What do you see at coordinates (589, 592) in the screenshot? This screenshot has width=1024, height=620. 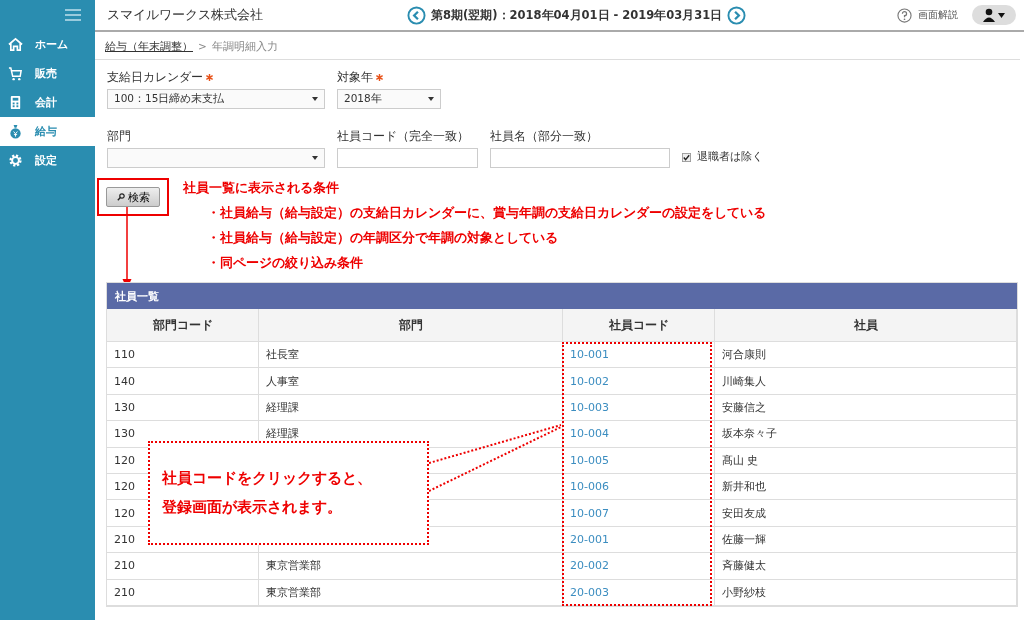 I see `employee-code-link: 20-003` at bounding box center [589, 592].